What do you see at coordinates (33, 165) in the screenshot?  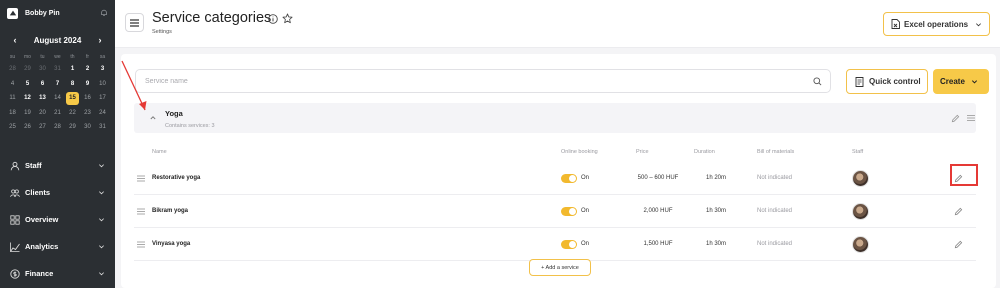 I see `sidebar-item-label: Staff` at bounding box center [33, 165].